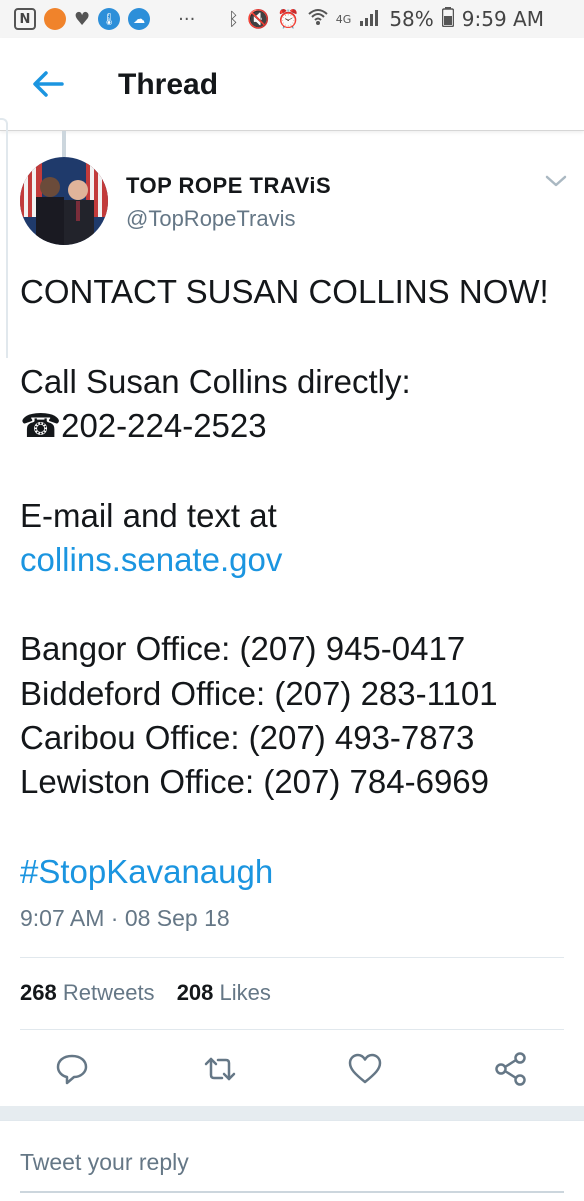  What do you see at coordinates (148, 515) in the screenshot?
I see `tweet-text-line: E-mail and text at` at bounding box center [148, 515].